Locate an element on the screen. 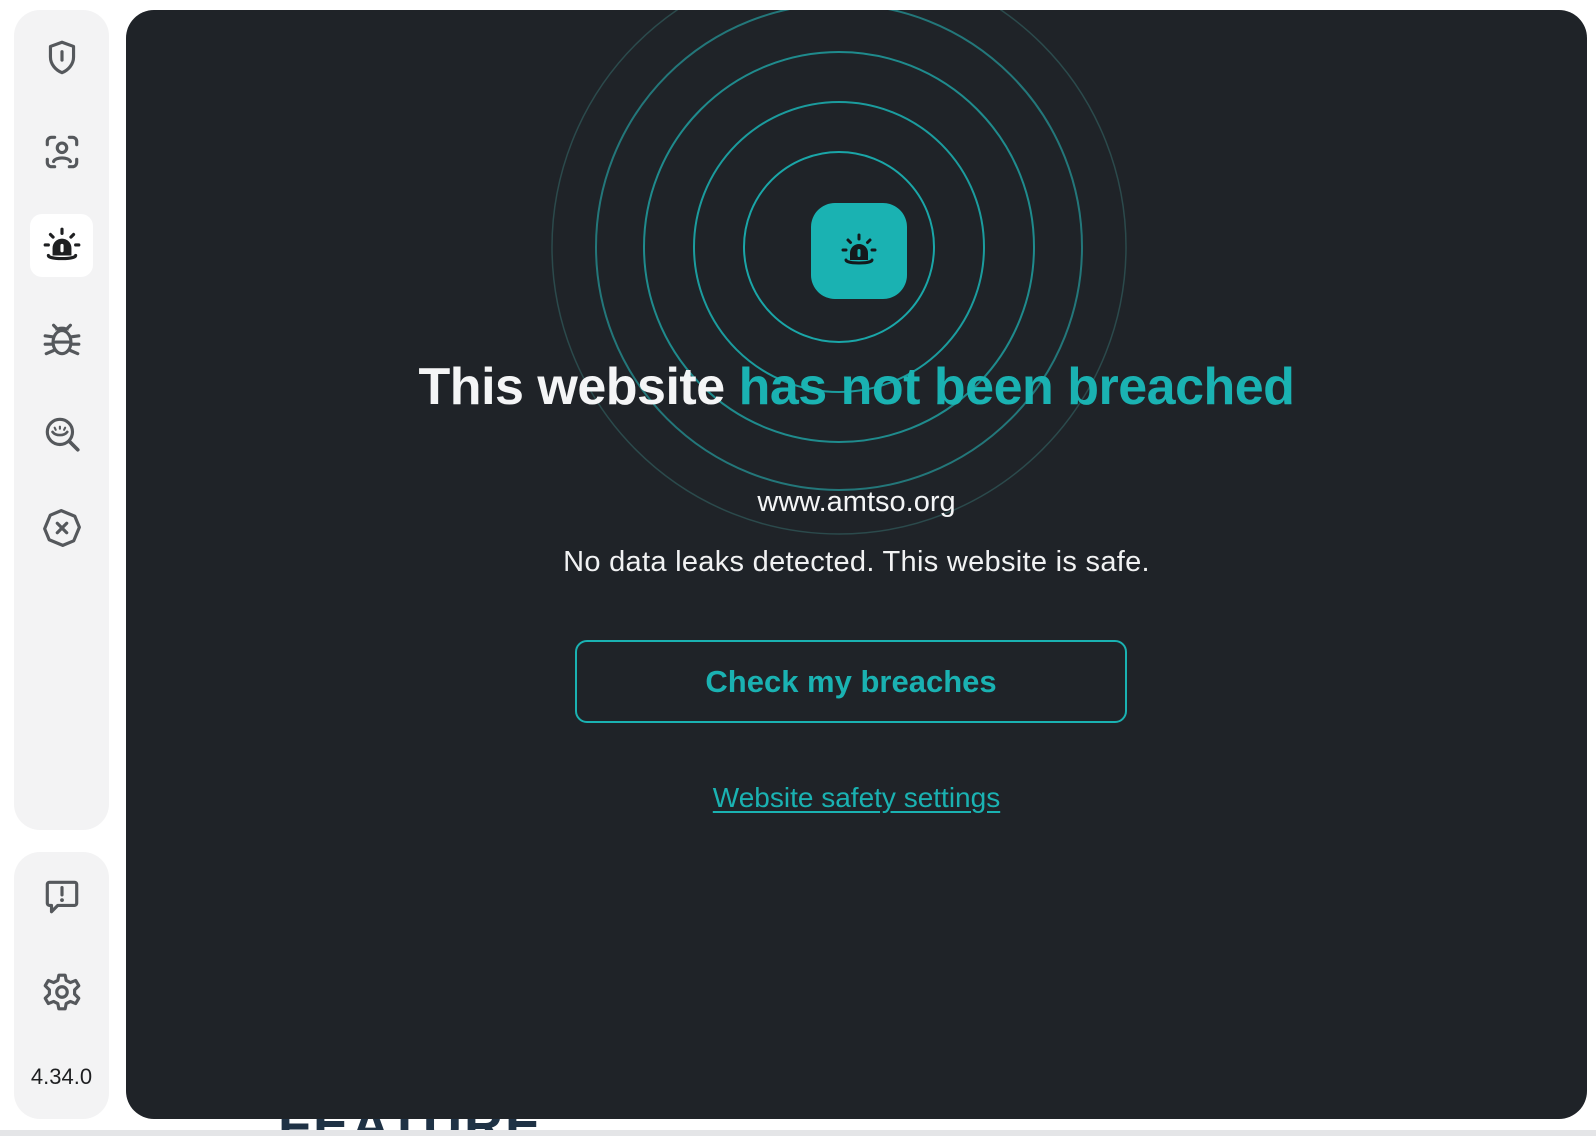 The height and width of the screenshot is (1136, 1596). settings-gear-icon is located at coordinates (61, 991).